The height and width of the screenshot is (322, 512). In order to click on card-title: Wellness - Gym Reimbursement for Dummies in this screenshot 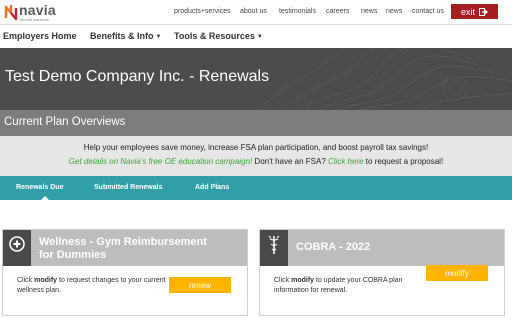, I will do `click(123, 248)`.